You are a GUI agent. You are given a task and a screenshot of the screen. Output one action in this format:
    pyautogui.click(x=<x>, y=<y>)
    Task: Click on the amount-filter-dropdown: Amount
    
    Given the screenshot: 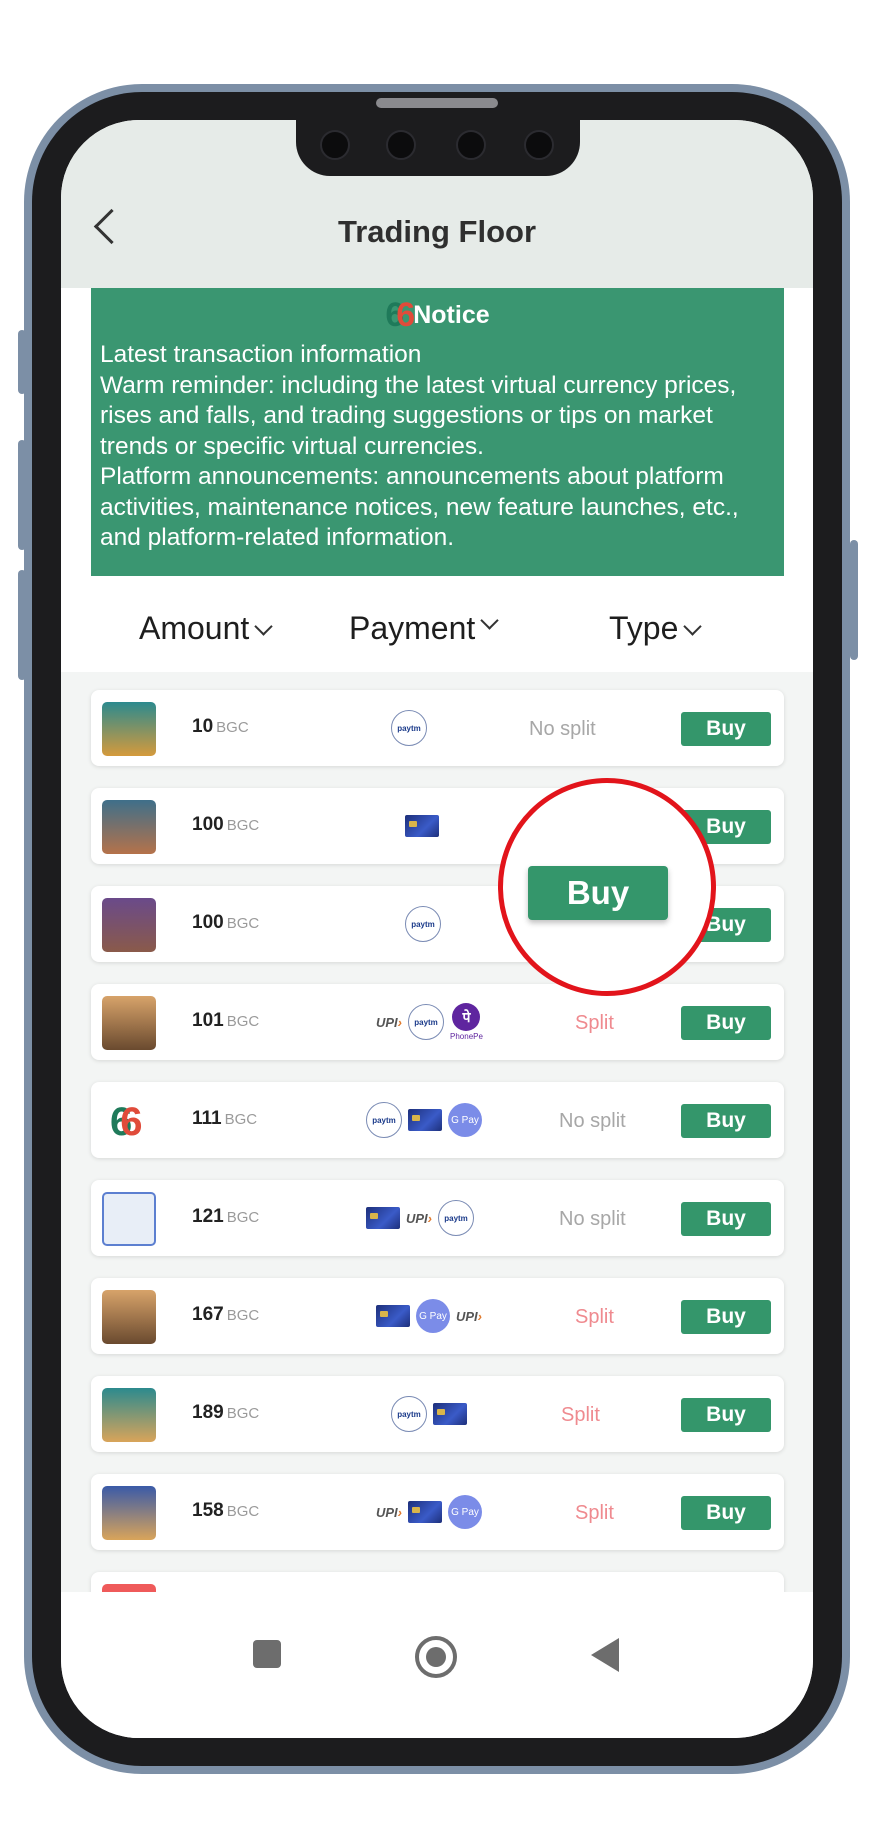 What is the action you would take?
    pyautogui.click(x=206, y=628)
    